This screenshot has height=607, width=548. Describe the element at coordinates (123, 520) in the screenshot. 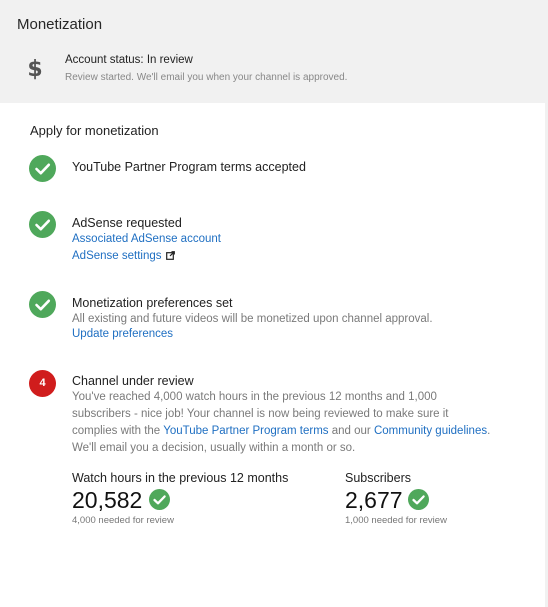

I see `watch-hours-note: 4,000 needed for review` at that location.